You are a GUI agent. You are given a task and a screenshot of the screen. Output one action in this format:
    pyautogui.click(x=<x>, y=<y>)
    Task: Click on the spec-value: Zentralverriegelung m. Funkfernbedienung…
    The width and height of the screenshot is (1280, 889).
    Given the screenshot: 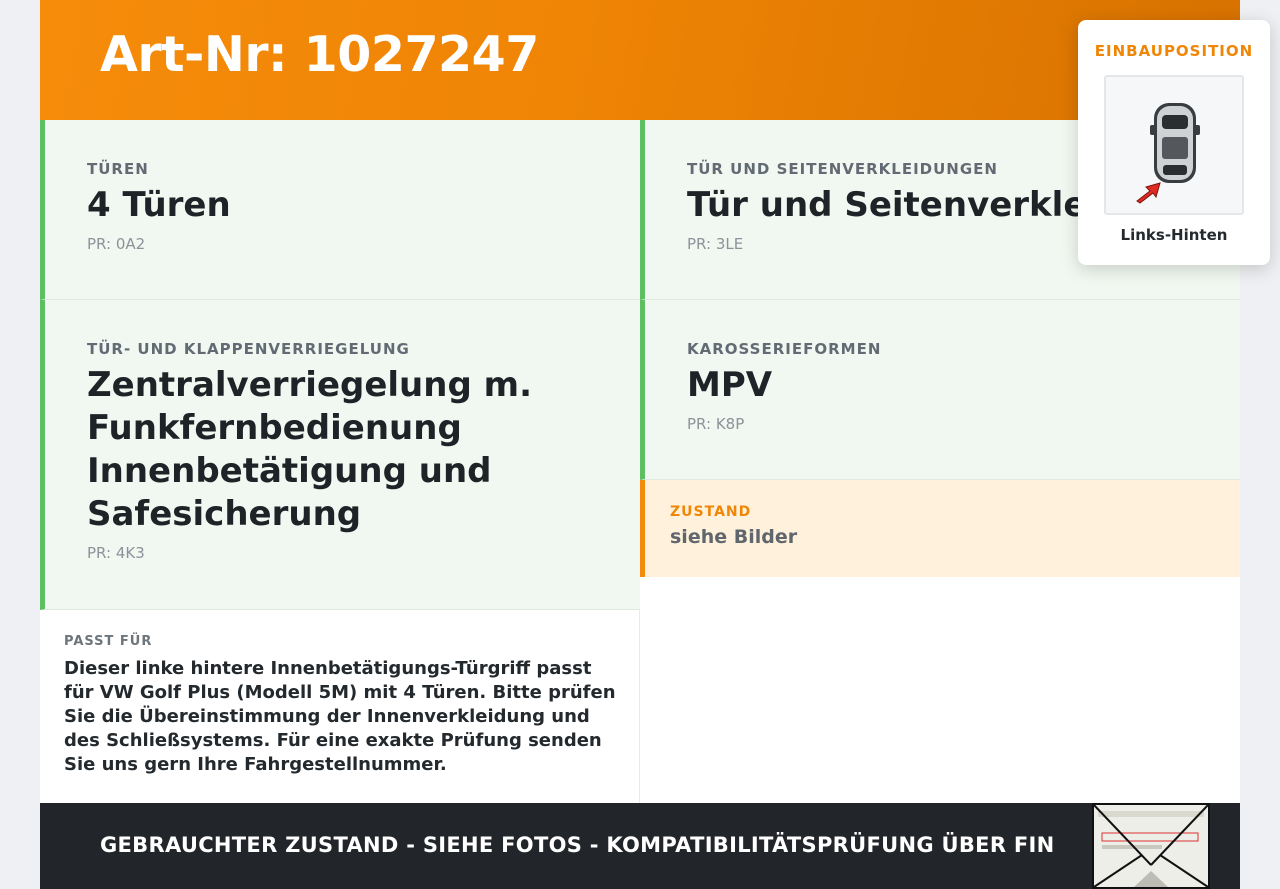 What is the action you would take?
    pyautogui.click(x=309, y=449)
    